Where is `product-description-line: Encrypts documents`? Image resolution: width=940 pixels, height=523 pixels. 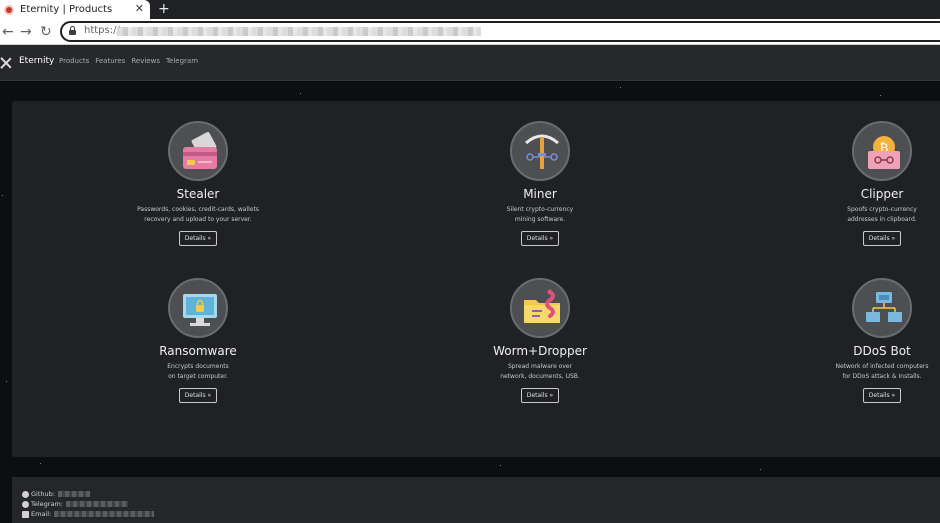
product-description-line: Encrypts documents is located at coordinates (198, 366).